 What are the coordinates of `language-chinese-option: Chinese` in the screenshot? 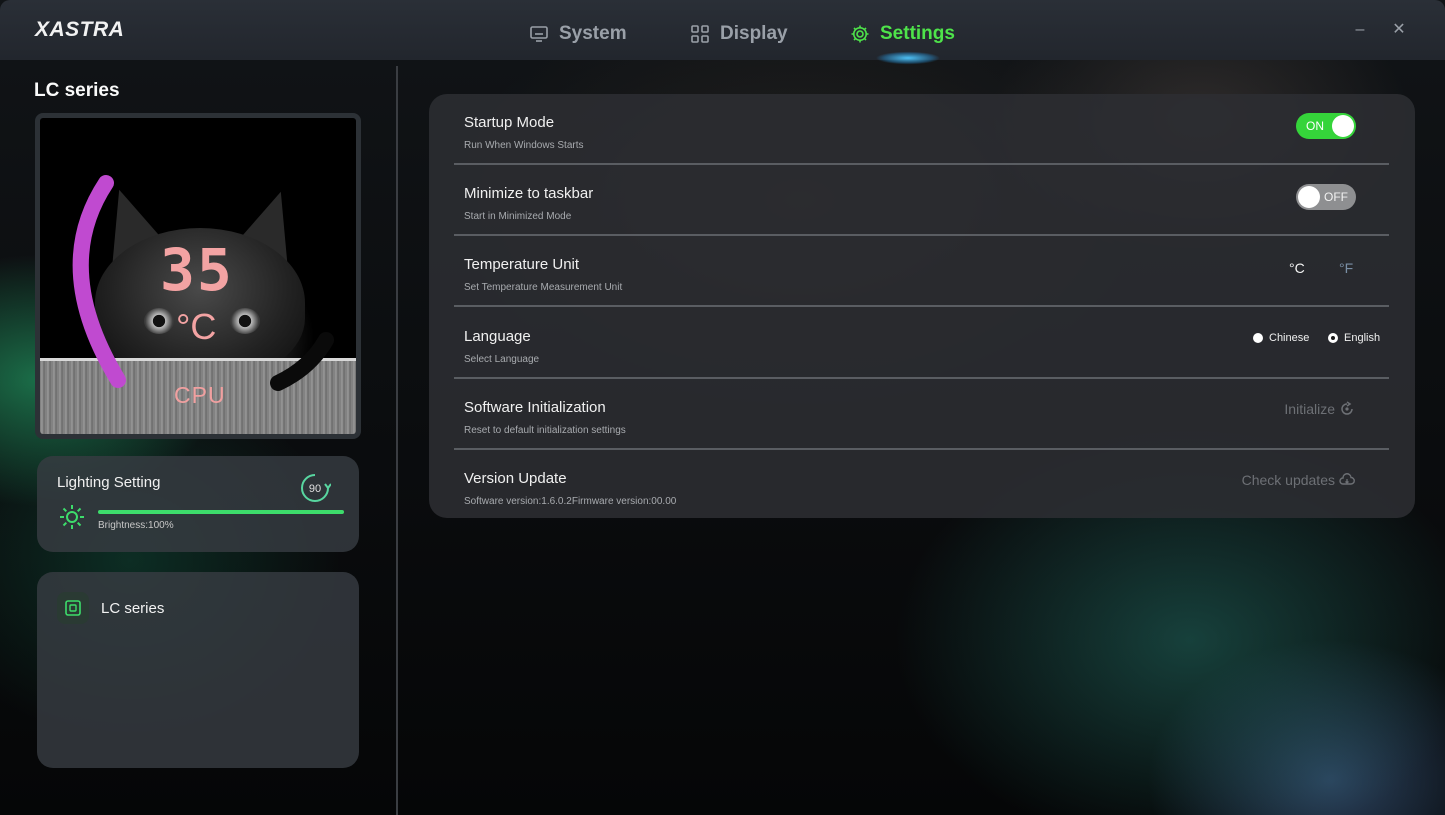 It's located at (1281, 338).